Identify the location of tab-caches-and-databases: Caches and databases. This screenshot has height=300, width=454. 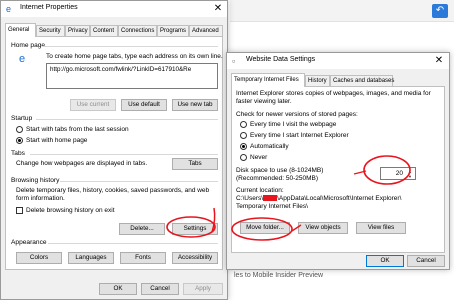
(362, 80).